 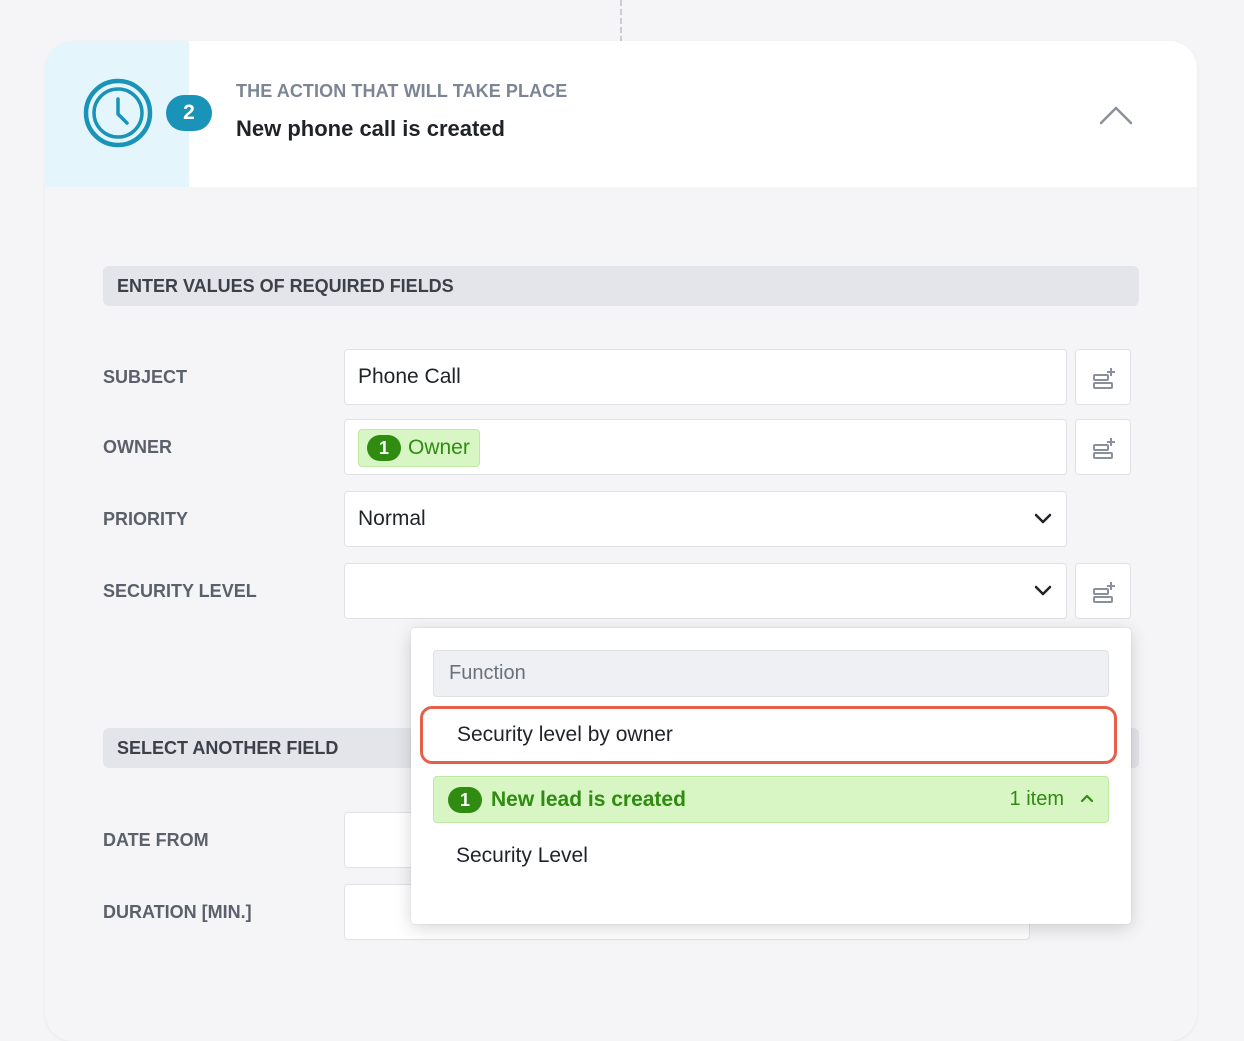 I want to click on source-item-count: 1 item, so click(x=1036, y=799).